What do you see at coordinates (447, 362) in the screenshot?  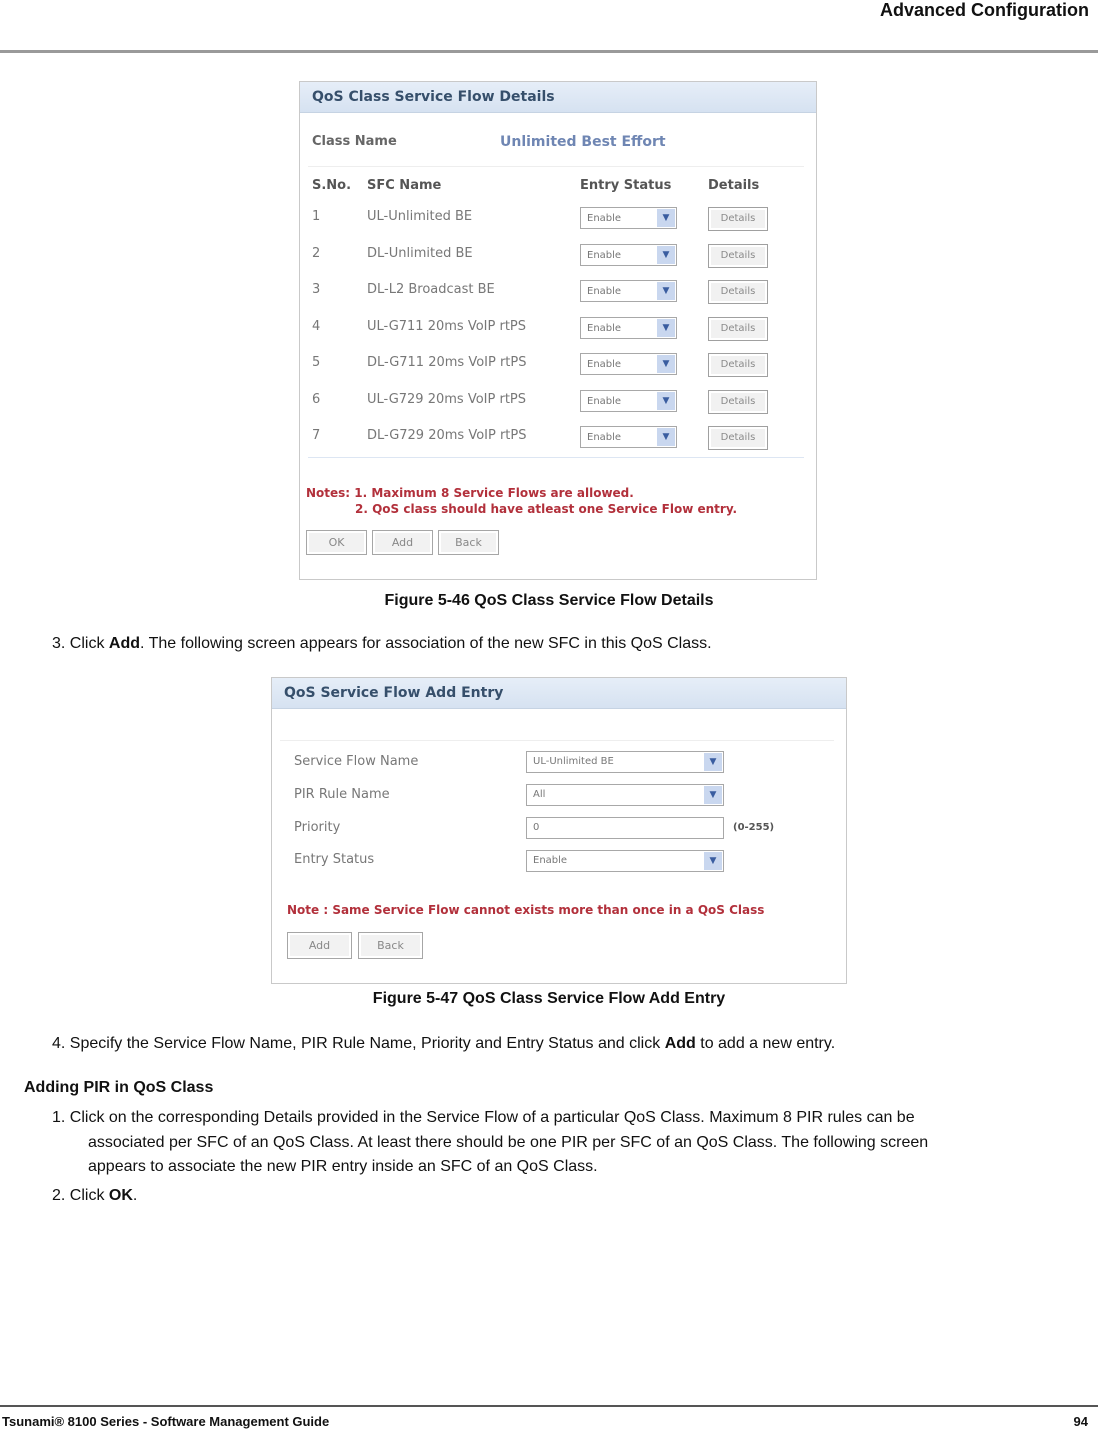 I see `row-sfc-name: DL-G711 20ms VoIP rtPS` at bounding box center [447, 362].